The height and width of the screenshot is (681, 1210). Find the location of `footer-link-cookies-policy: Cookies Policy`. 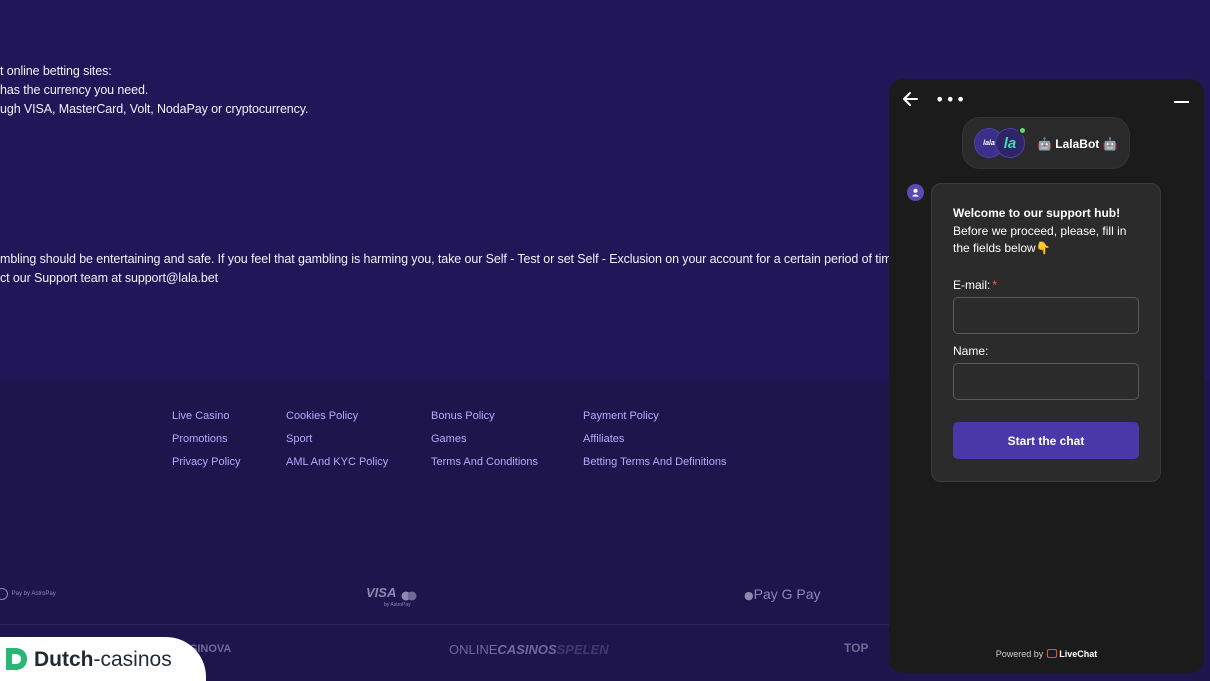

footer-link-cookies-policy: Cookies Policy is located at coordinates (322, 416).